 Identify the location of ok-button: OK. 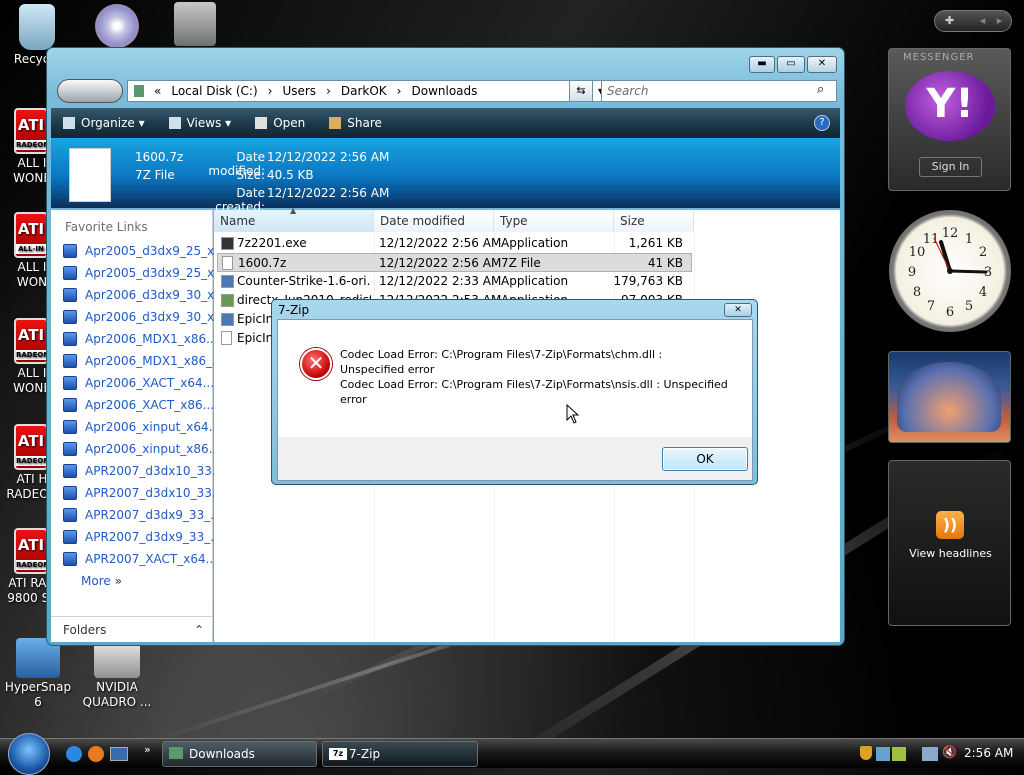
(705, 459).